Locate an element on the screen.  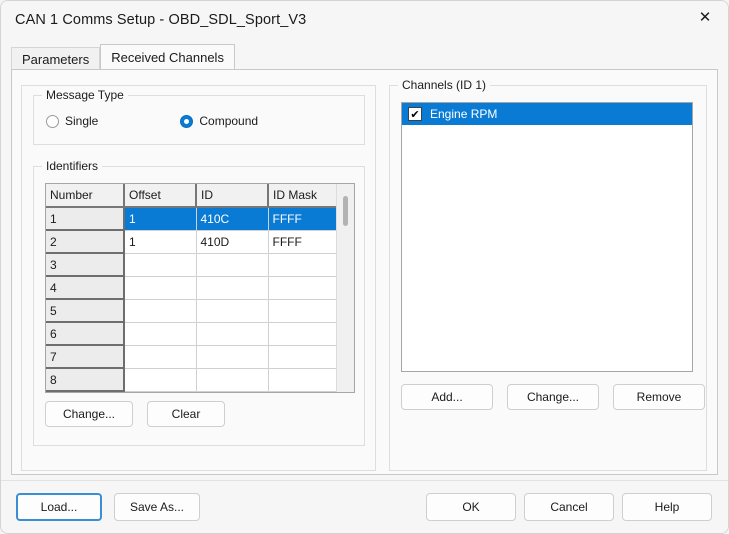
identifiers-clear-button: Clear is located at coordinates (186, 414).